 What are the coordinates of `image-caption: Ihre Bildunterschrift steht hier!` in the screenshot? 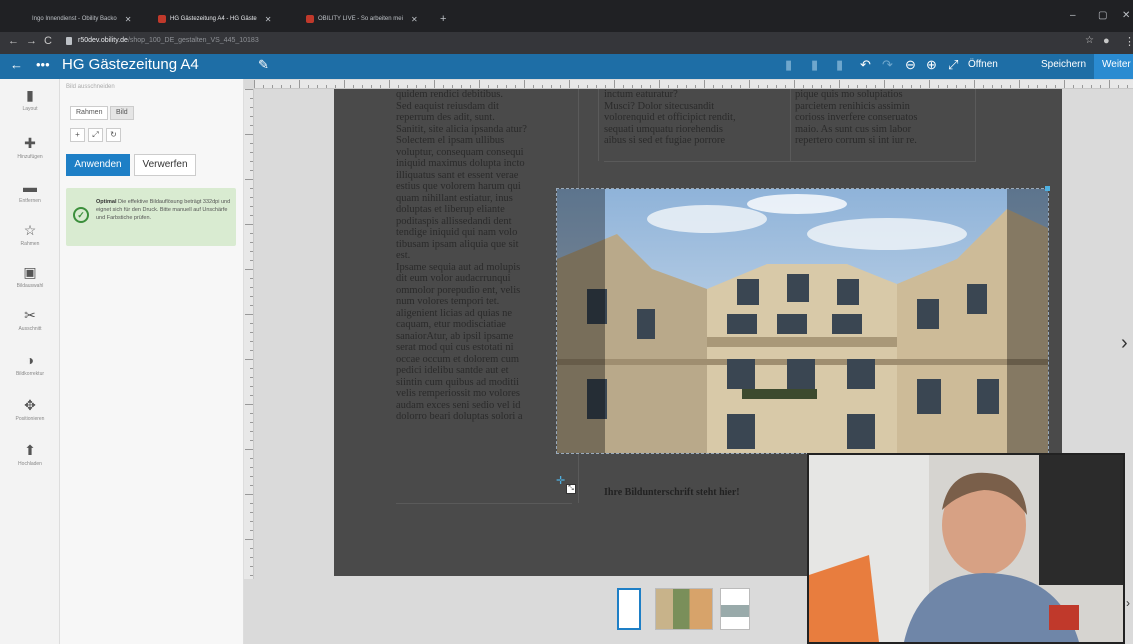 It's located at (672, 492).